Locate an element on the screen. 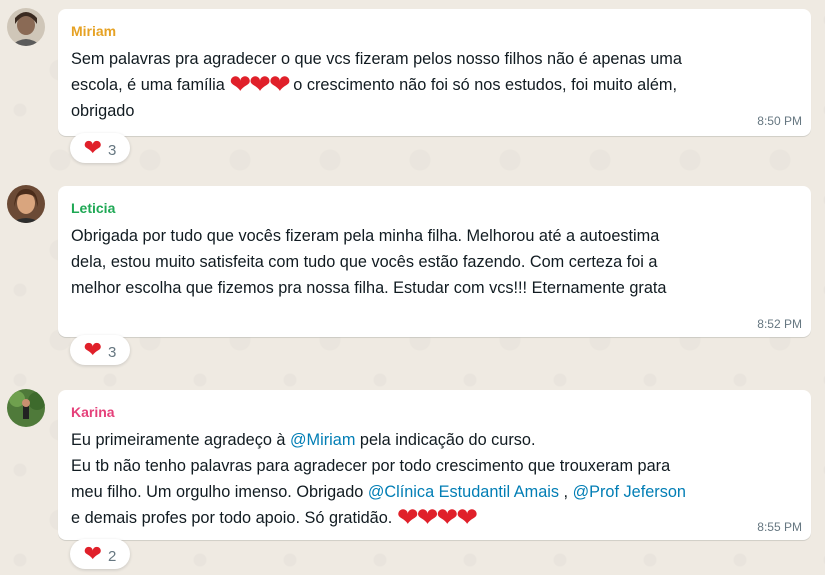 This screenshot has width=825, height=575. avatar-karina is located at coordinates (26, 408).